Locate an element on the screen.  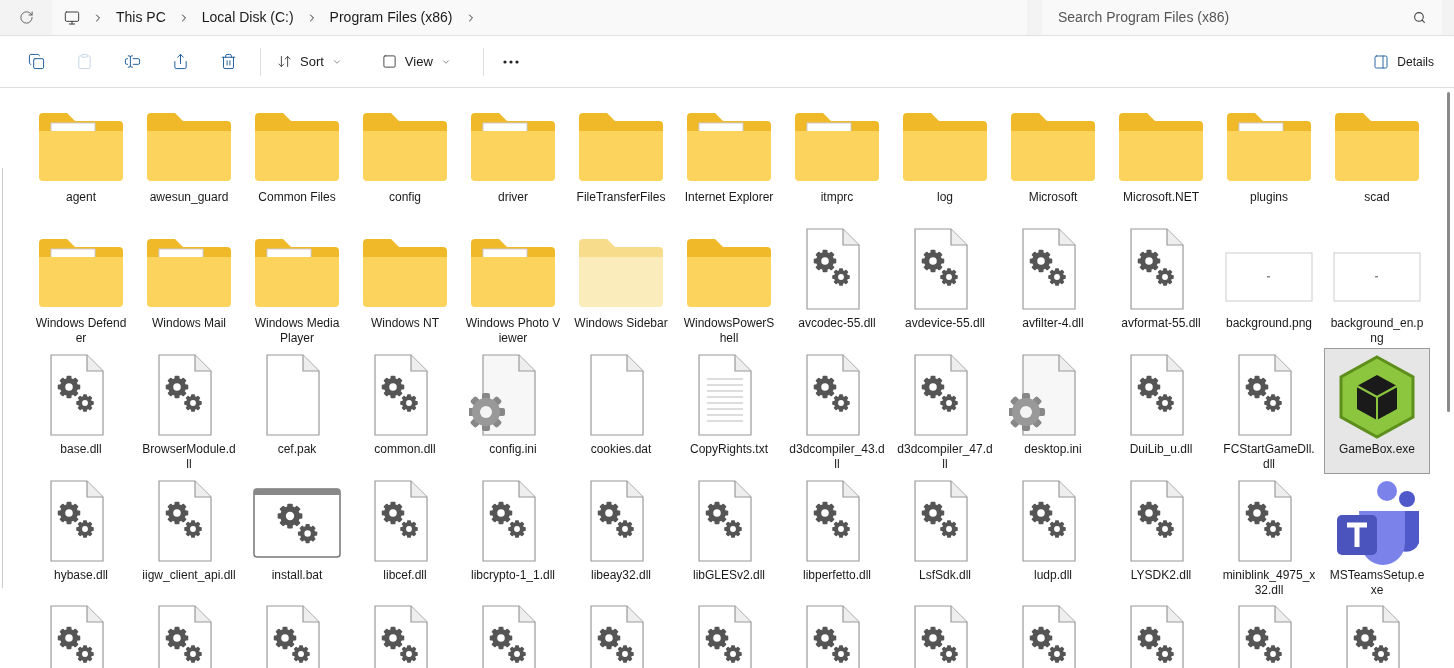
file-item: FileTransferFiles is located at coordinates (621, 159).